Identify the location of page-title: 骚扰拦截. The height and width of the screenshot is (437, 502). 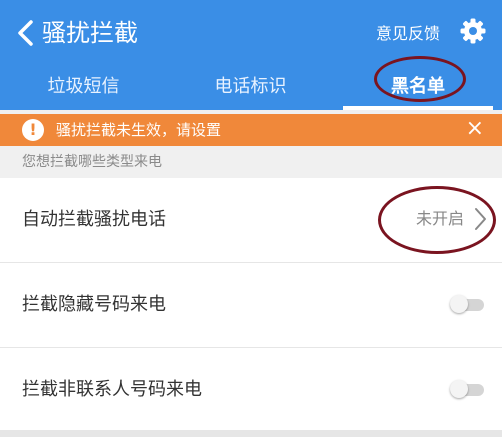
(90, 33).